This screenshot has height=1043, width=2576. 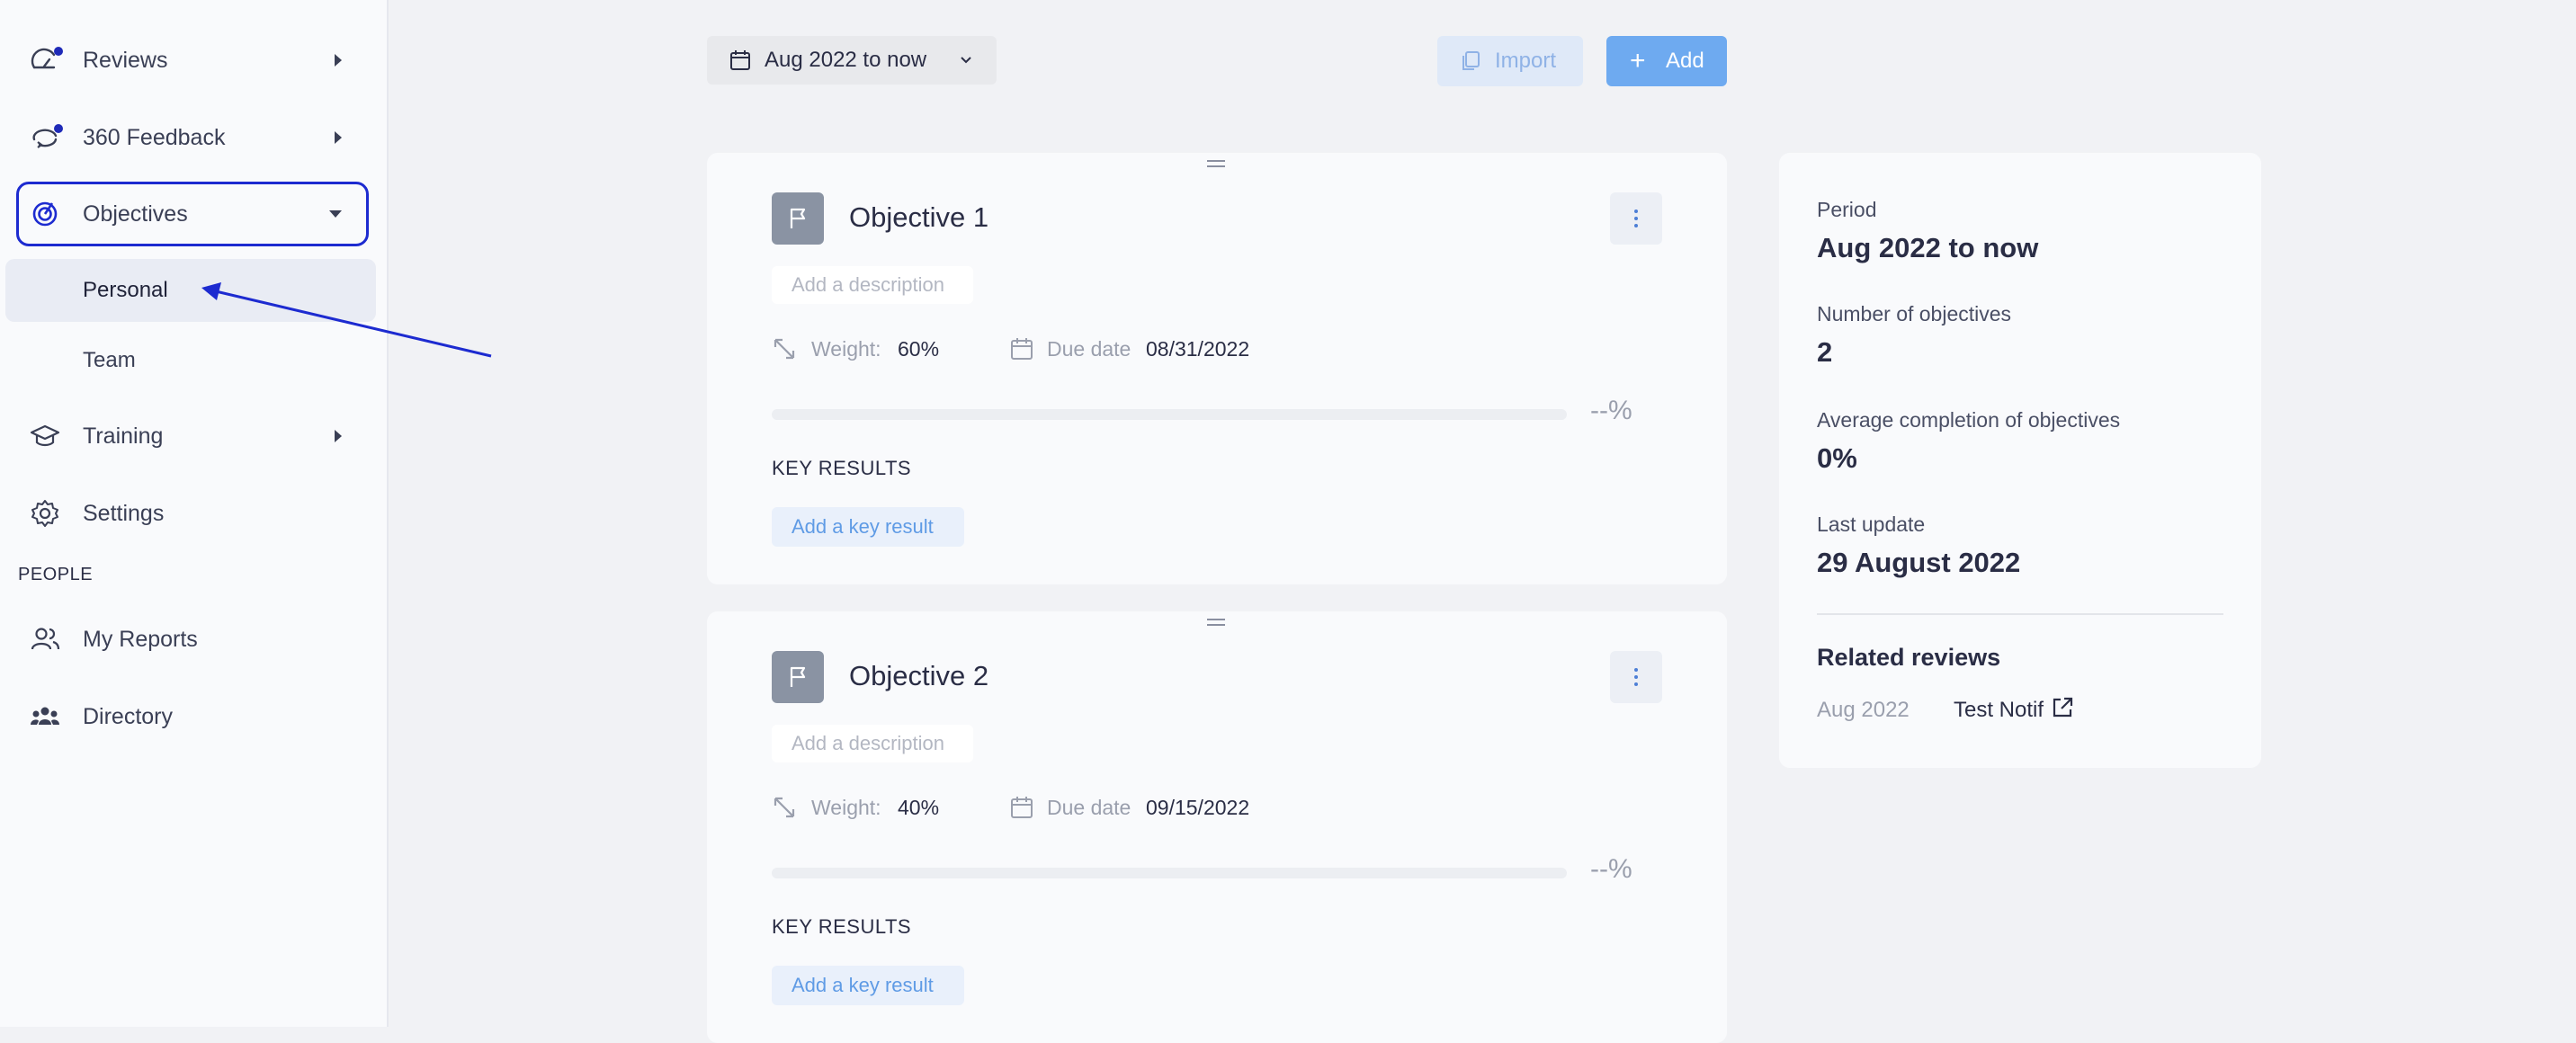 I want to click on sidebar-item-settings: Settings, so click(x=192, y=513).